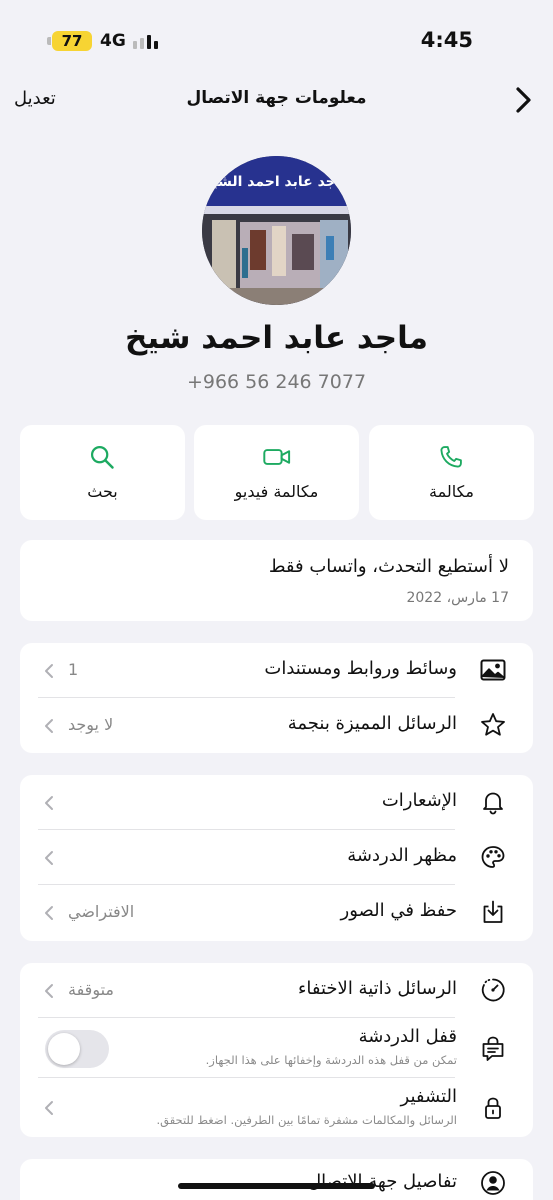  Describe the element at coordinates (419, 800) in the screenshot. I see `notifications-label: الإشعارات` at that location.